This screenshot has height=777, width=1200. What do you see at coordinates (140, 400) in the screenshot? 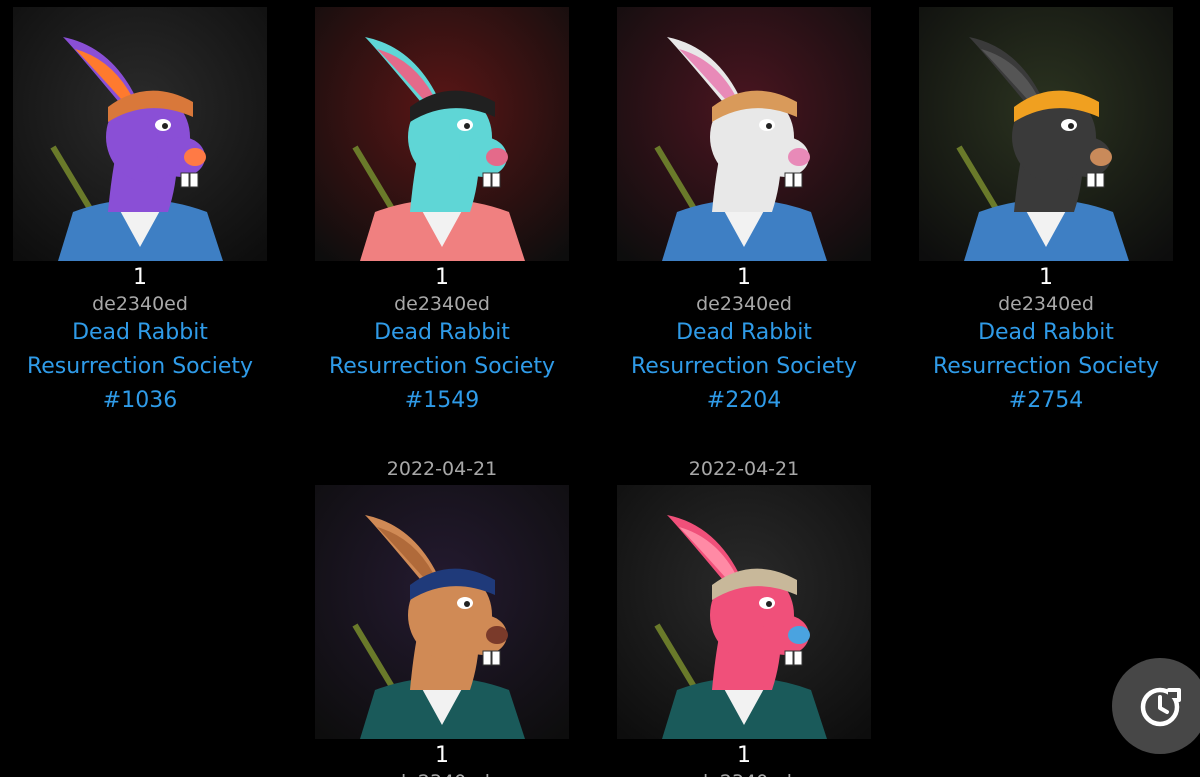
I see `token-id: #1036` at bounding box center [140, 400].